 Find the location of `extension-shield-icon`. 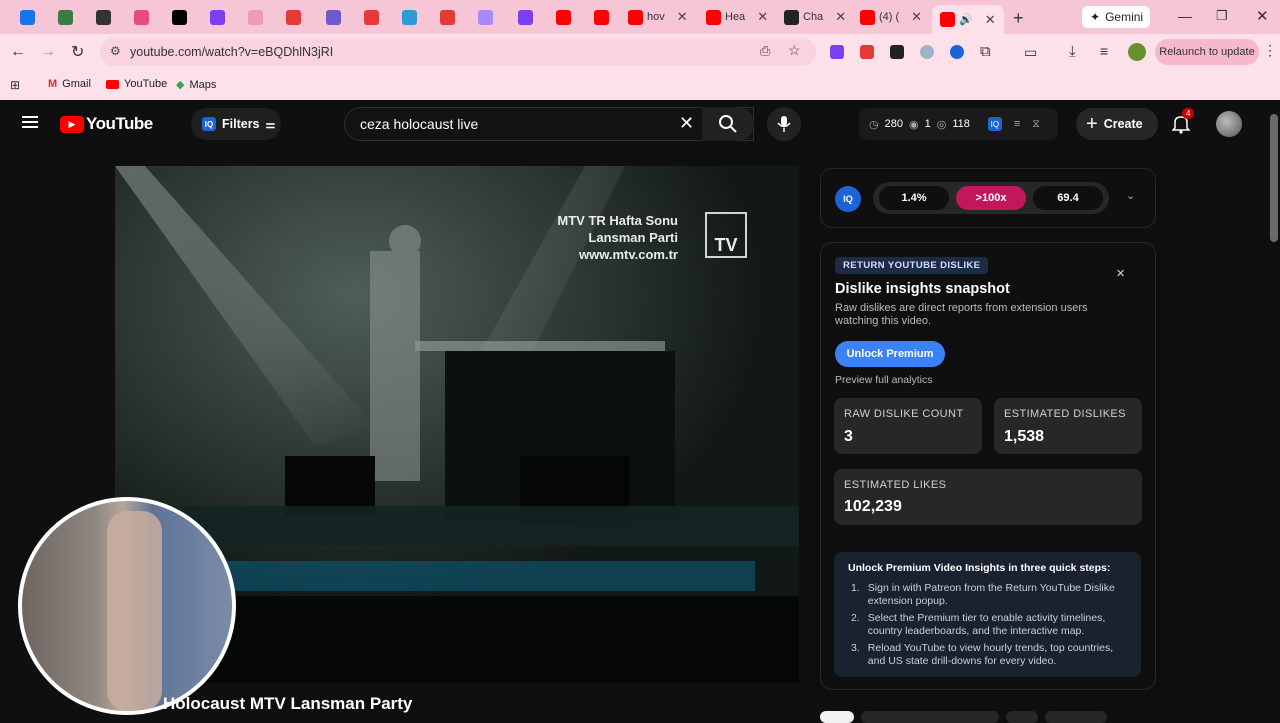

extension-shield-icon is located at coordinates (927, 52).